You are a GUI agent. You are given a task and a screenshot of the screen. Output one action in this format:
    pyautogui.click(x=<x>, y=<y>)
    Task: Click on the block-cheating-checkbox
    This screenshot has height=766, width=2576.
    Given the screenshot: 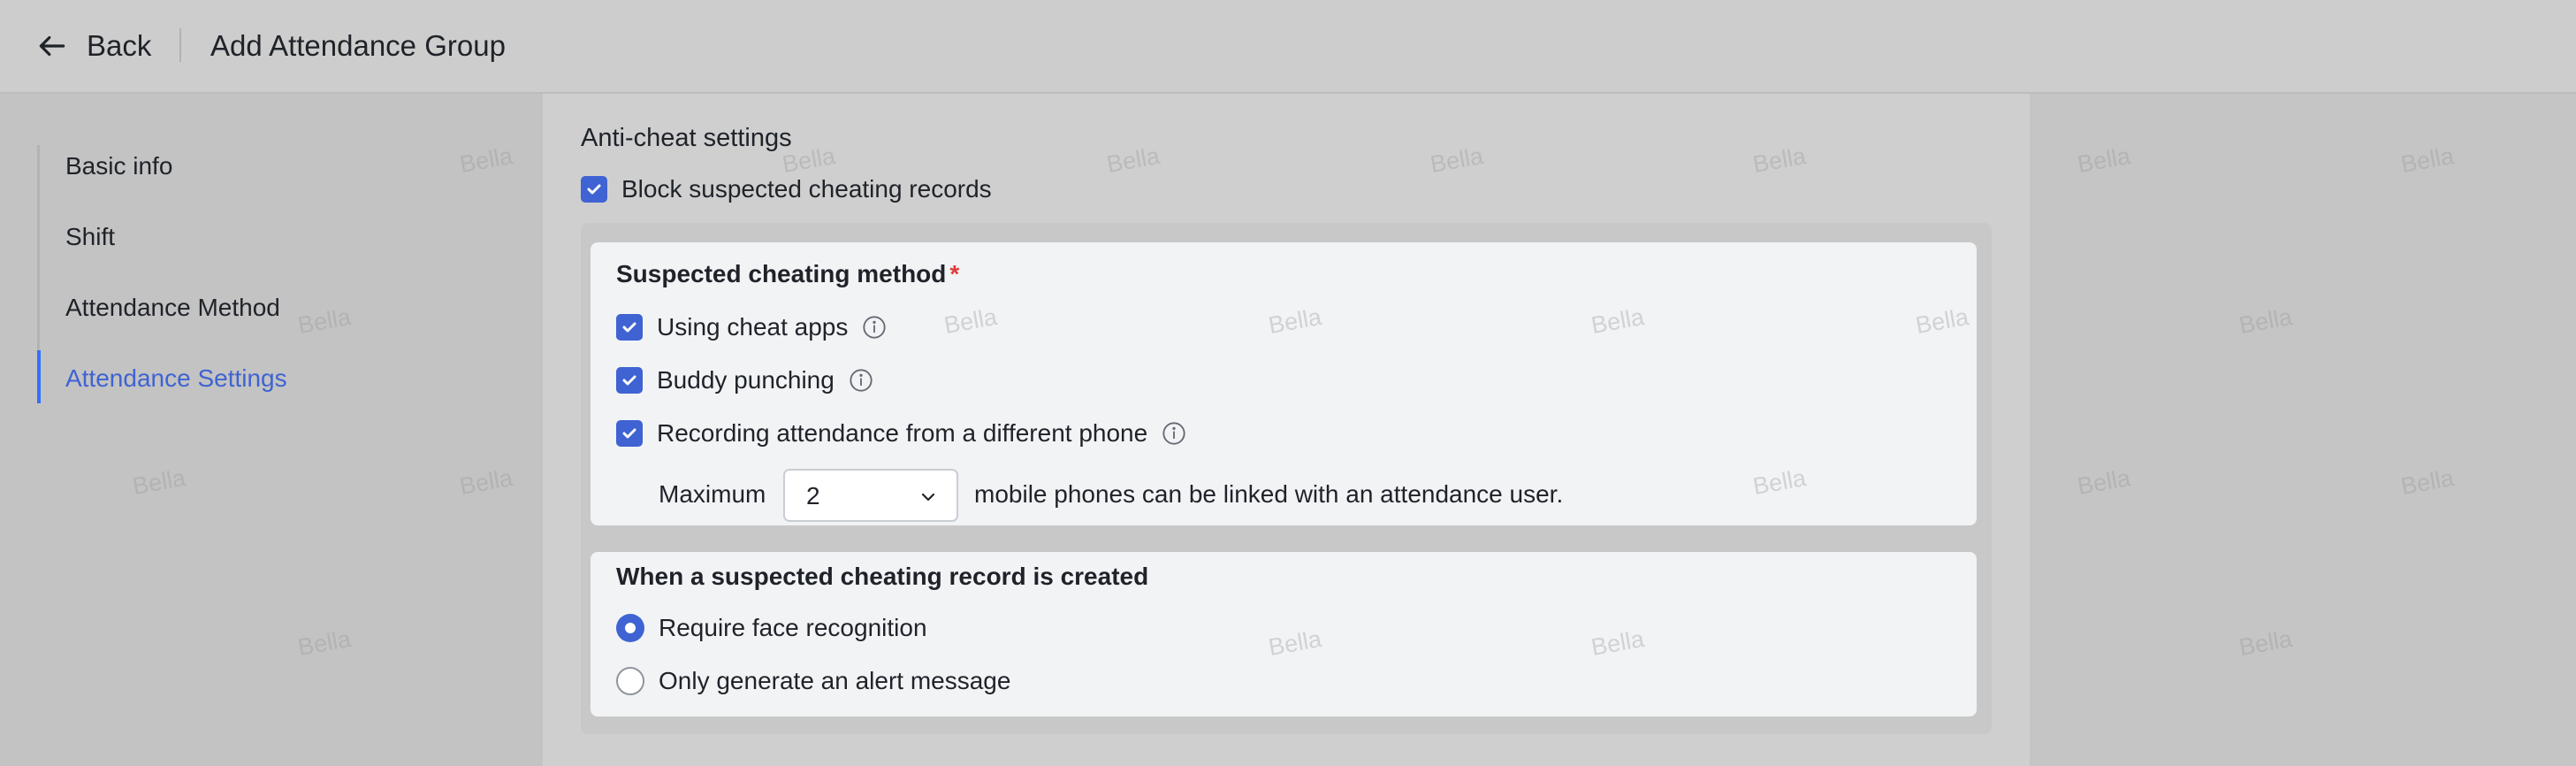 What is the action you would take?
    pyautogui.click(x=594, y=189)
    